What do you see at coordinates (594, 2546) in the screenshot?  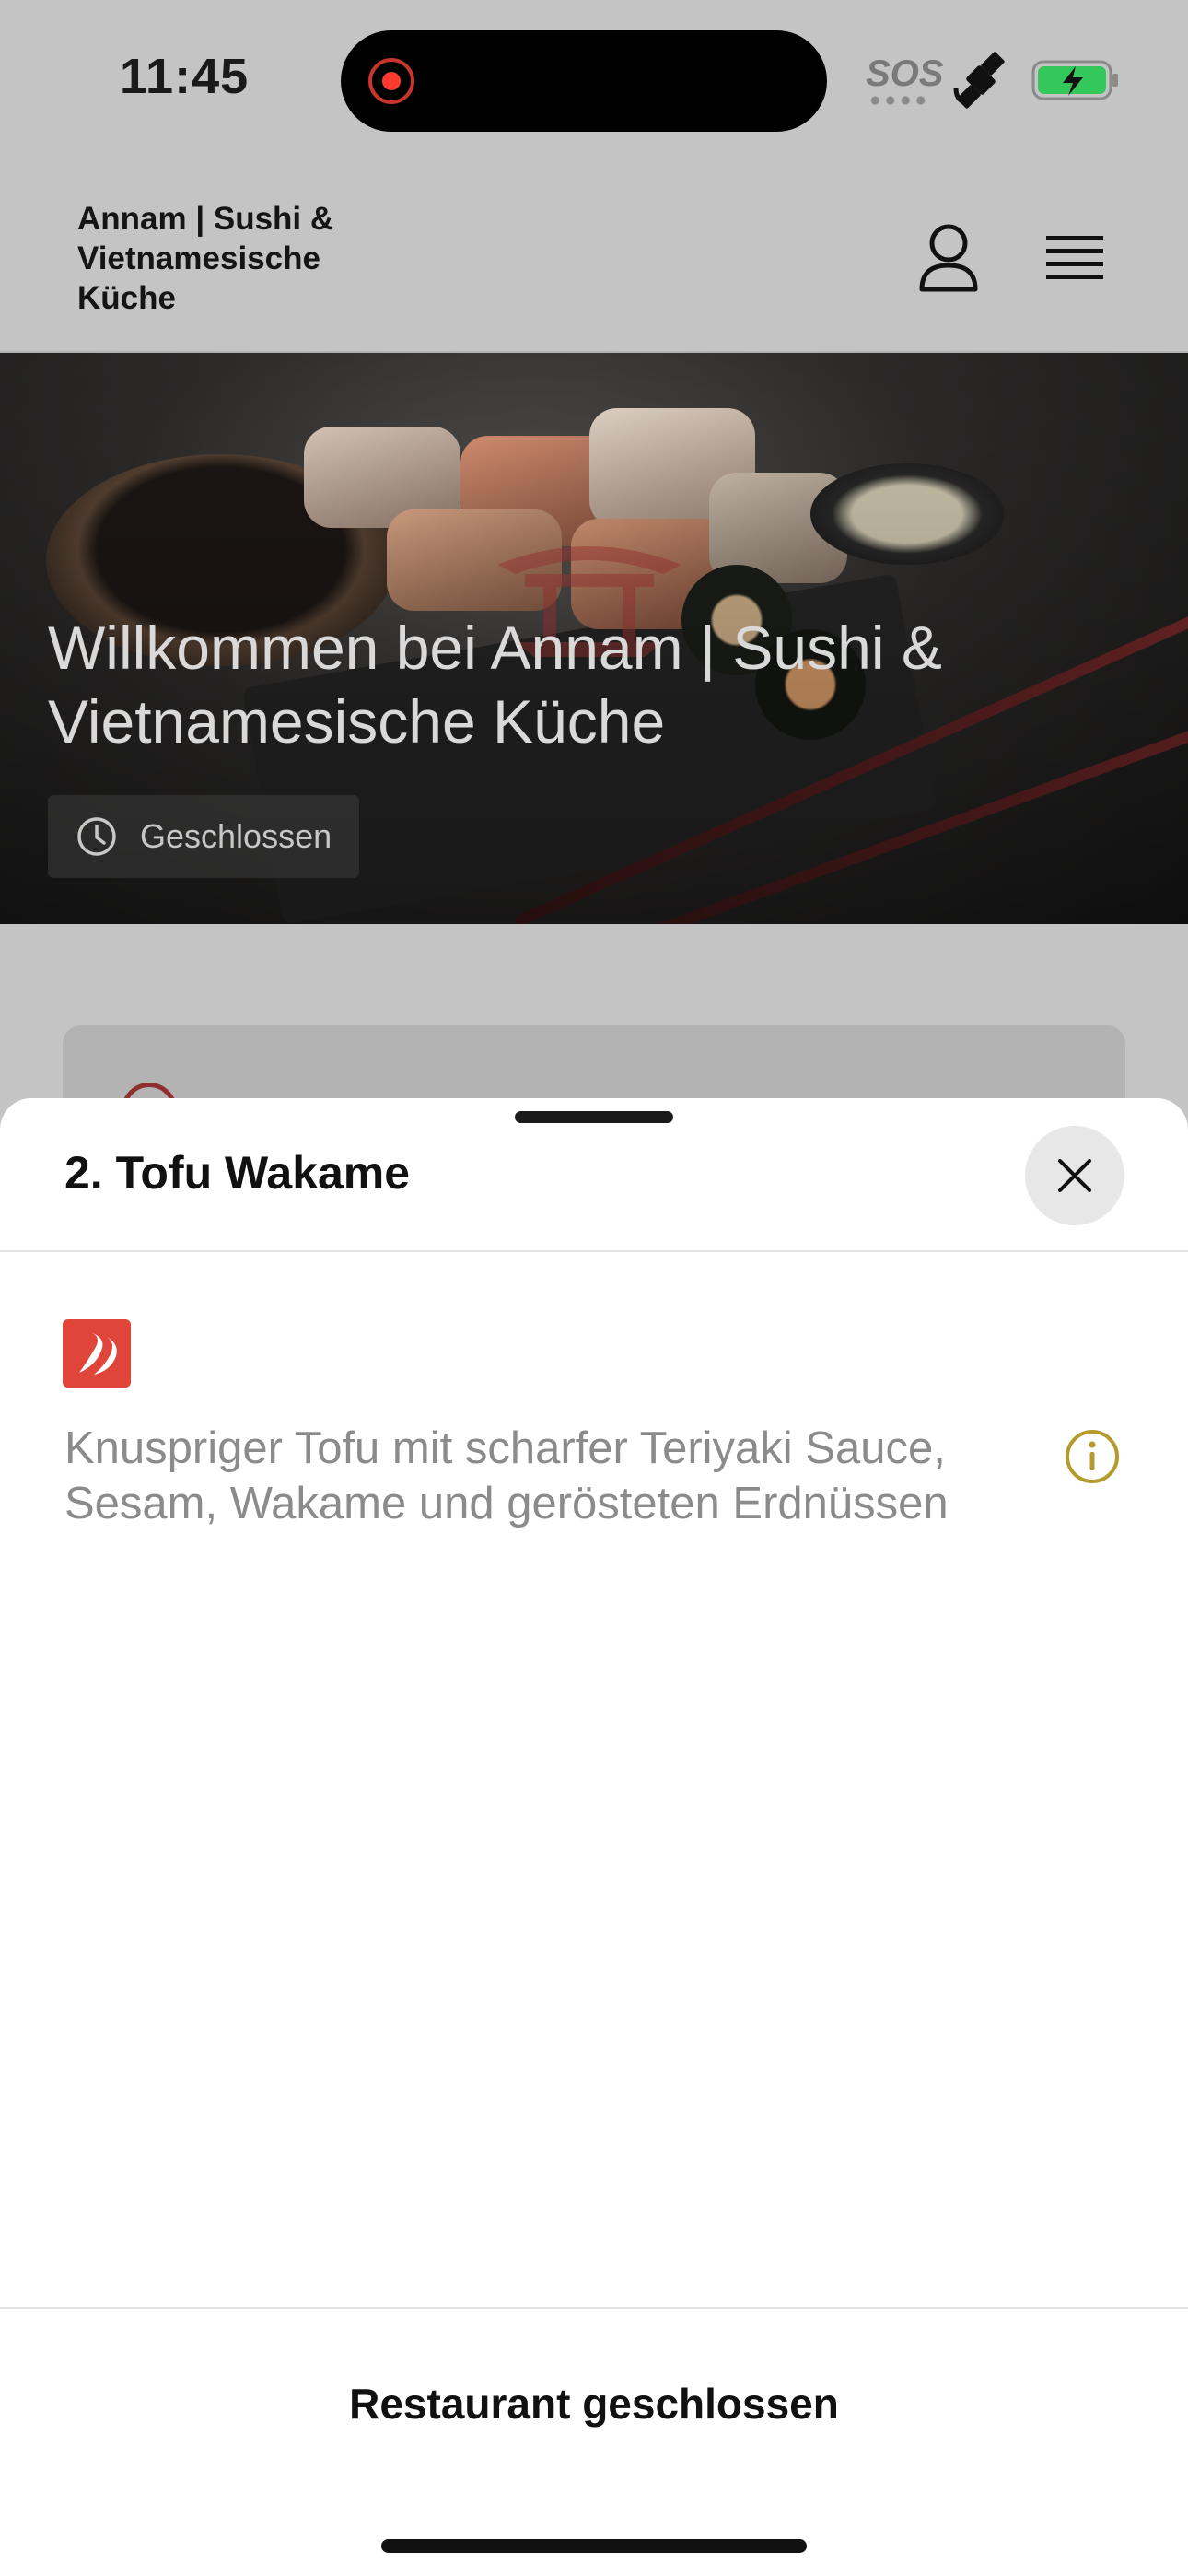 I see `home-indicator` at bounding box center [594, 2546].